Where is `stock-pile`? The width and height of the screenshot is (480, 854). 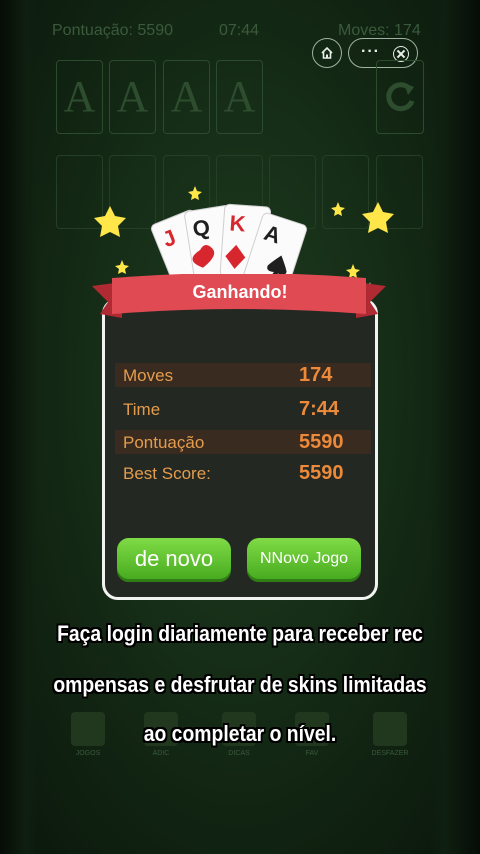 stock-pile is located at coordinates (400, 97).